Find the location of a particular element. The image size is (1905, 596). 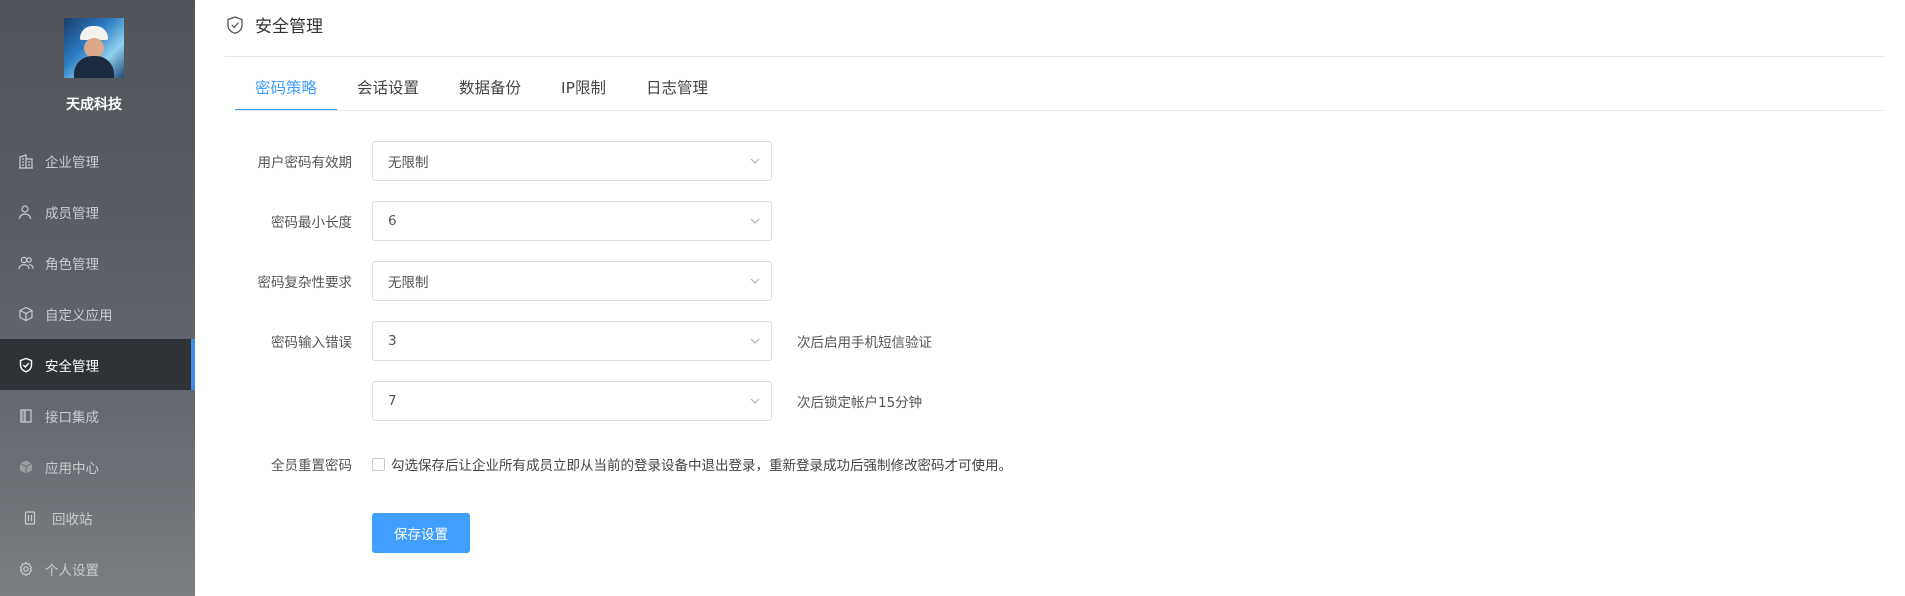

error-sms-select: 3 is located at coordinates (572, 341).